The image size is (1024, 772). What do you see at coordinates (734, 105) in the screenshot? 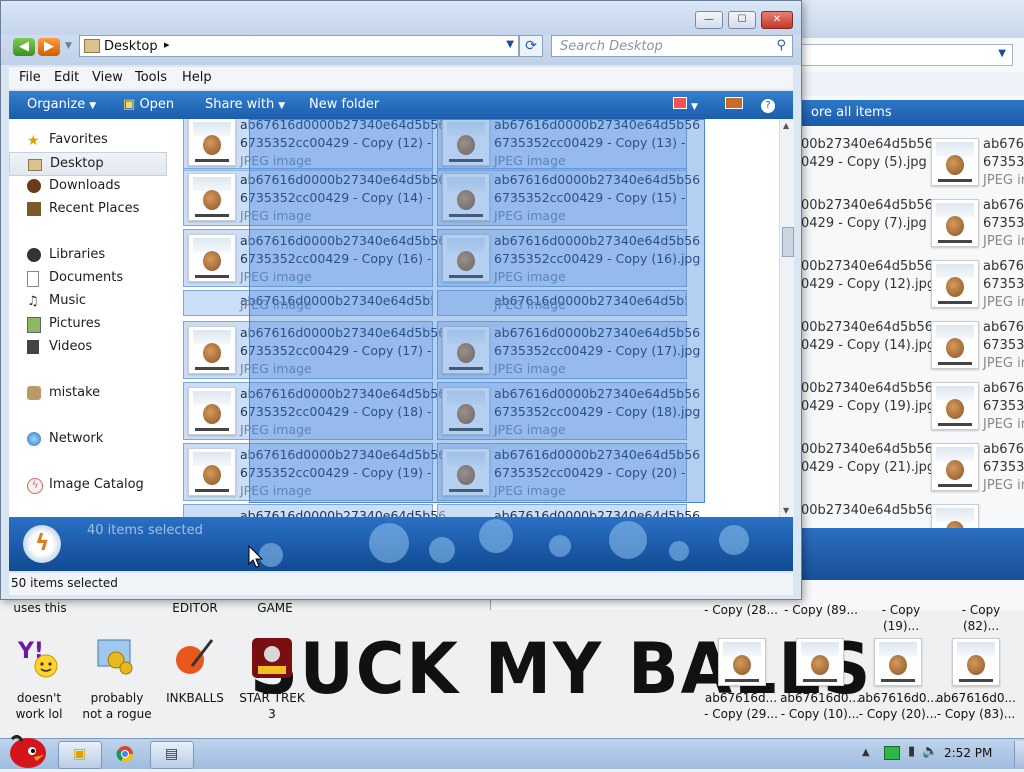
I see `preview-pane-button` at bounding box center [734, 105].